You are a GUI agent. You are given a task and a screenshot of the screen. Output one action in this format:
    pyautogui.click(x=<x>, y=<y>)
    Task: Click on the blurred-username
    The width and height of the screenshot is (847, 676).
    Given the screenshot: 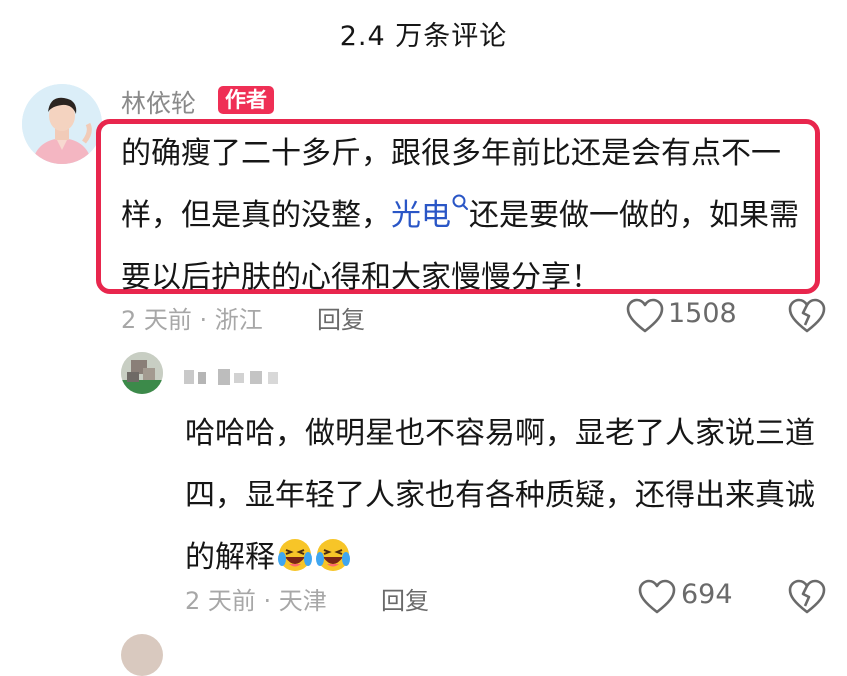 What is the action you would take?
    pyautogui.click(x=244, y=377)
    